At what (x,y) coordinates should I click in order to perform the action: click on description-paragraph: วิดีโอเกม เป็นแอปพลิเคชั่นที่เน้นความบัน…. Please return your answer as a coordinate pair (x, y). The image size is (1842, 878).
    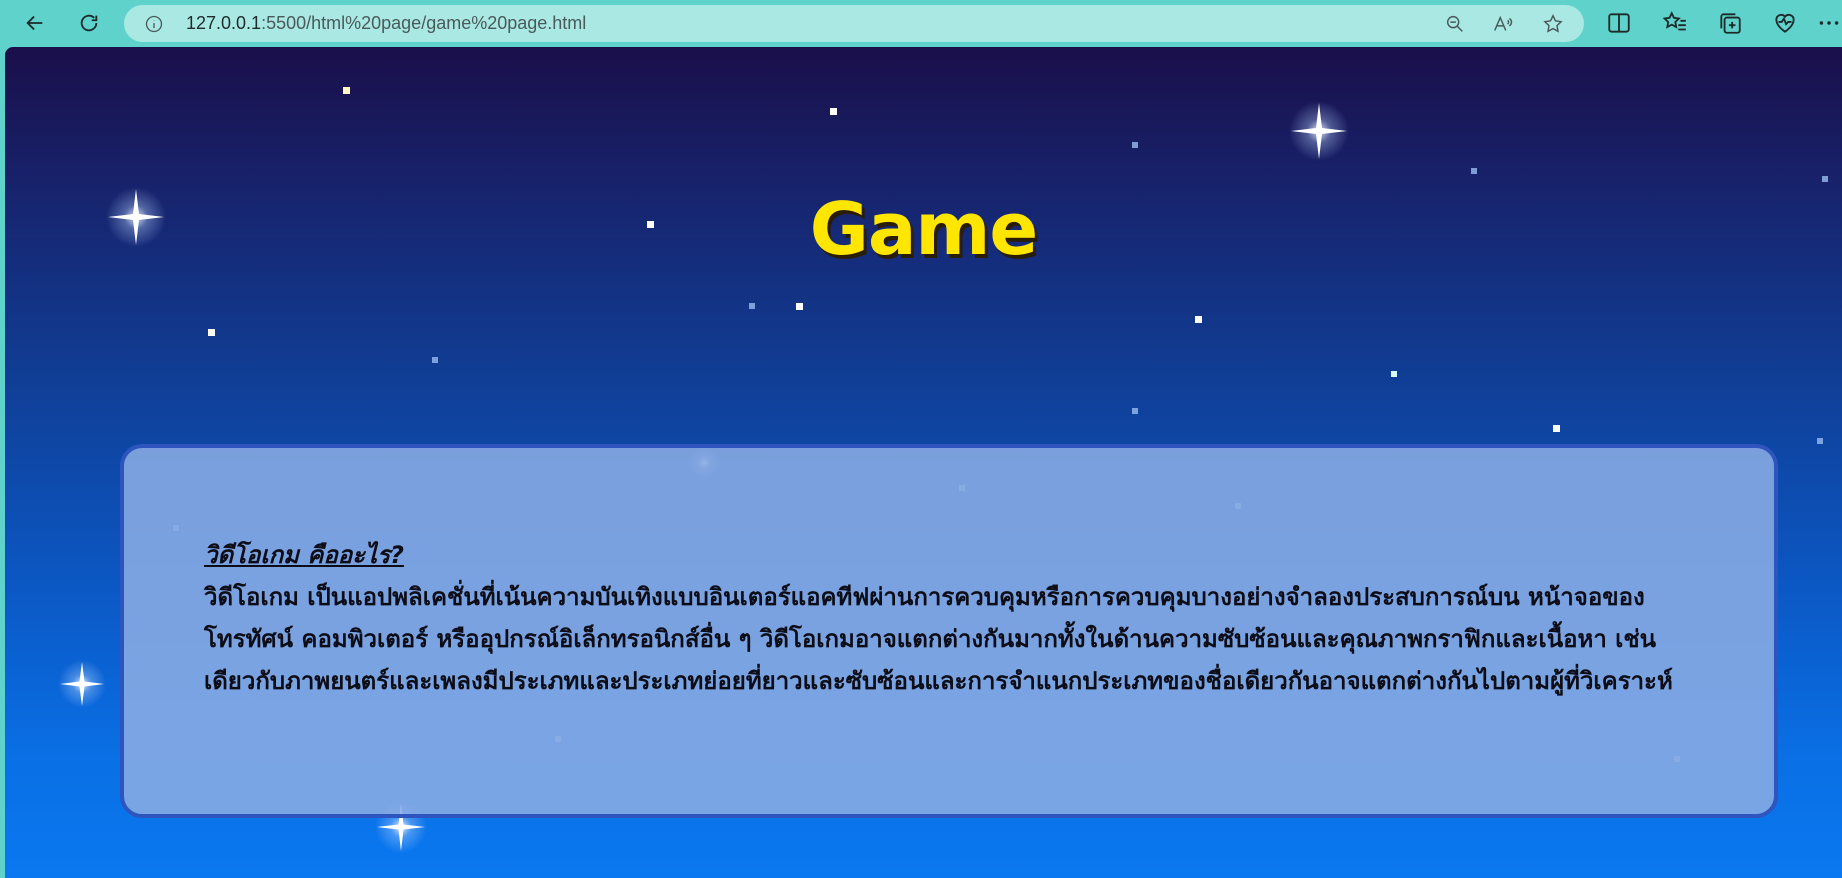
    Looking at the image, I should click on (938, 639).